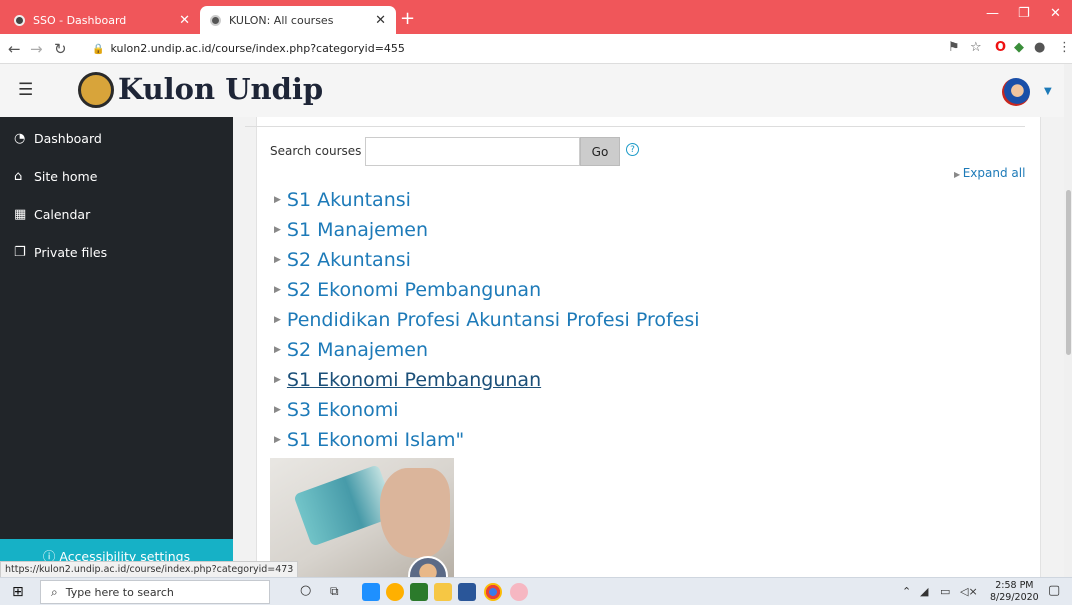 This screenshot has height=605, width=1072. Describe the element at coordinates (343, 410) in the screenshot. I see `category-link: S3 Ekonomi` at that location.